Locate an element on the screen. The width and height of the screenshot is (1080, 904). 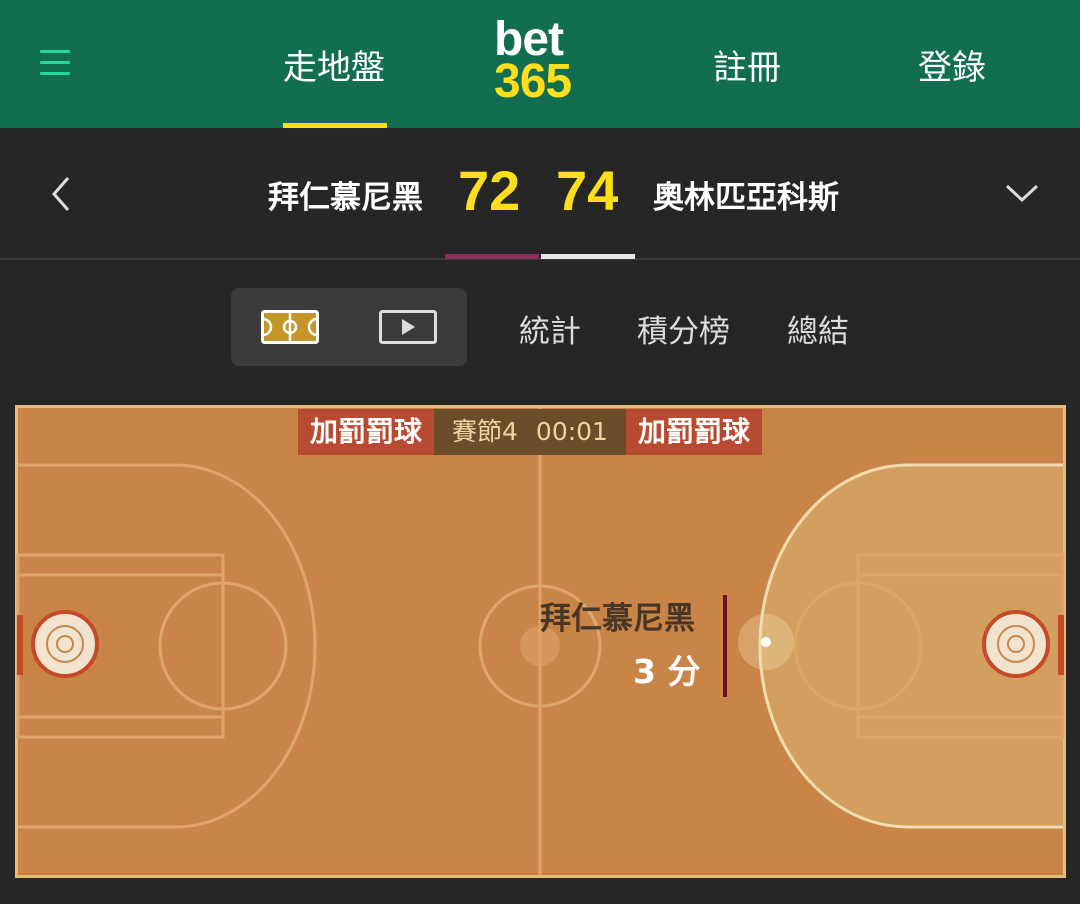
game-clock: 賽節4 00:01 is located at coordinates (530, 432).